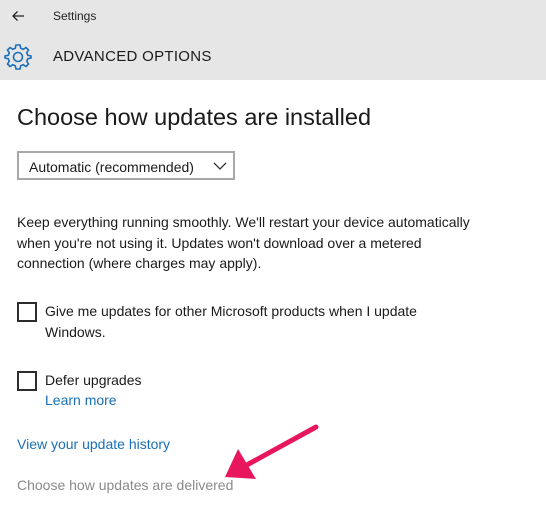 The image size is (546, 509). Describe the element at coordinates (273, 17) in the screenshot. I see `title-bar: Settings` at that location.